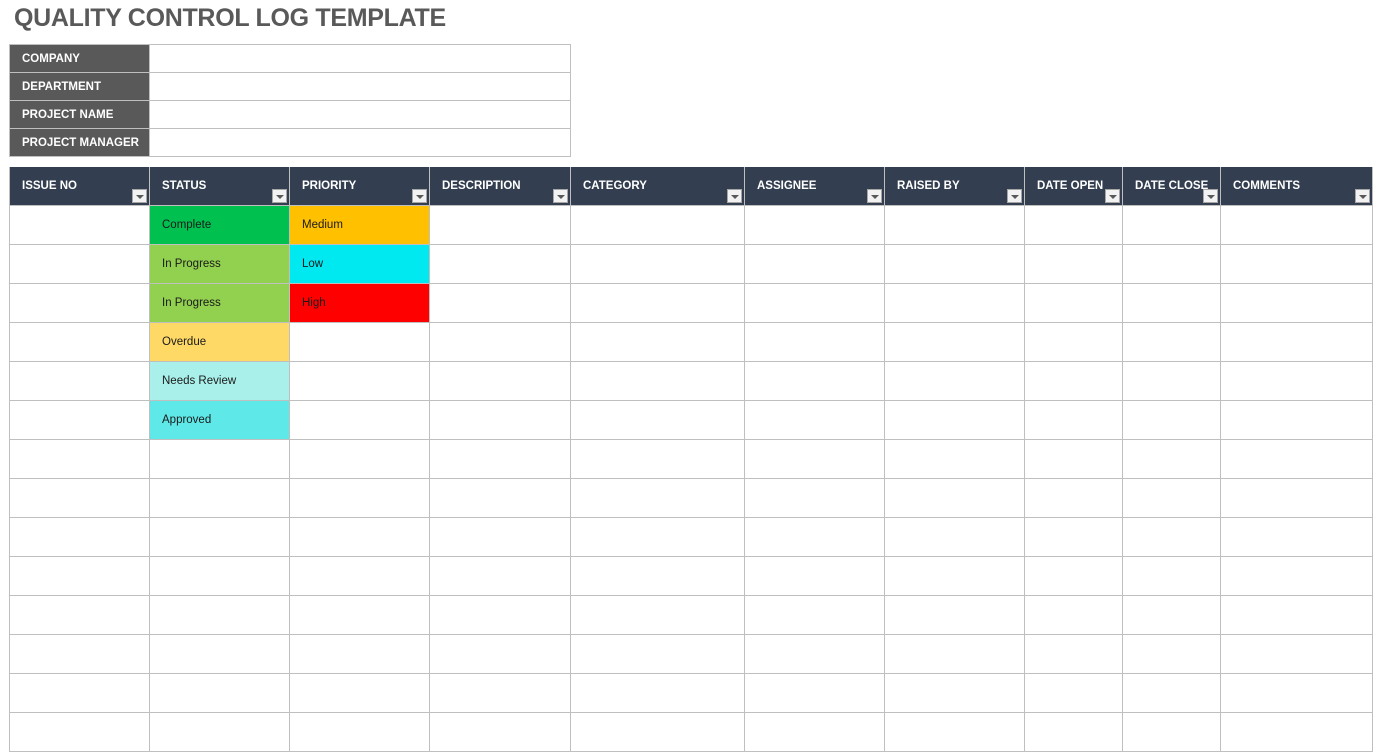  What do you see at coordinates (360, 114) in the screenshot?
I see `project-name-field` at bounding box center [360, 114].